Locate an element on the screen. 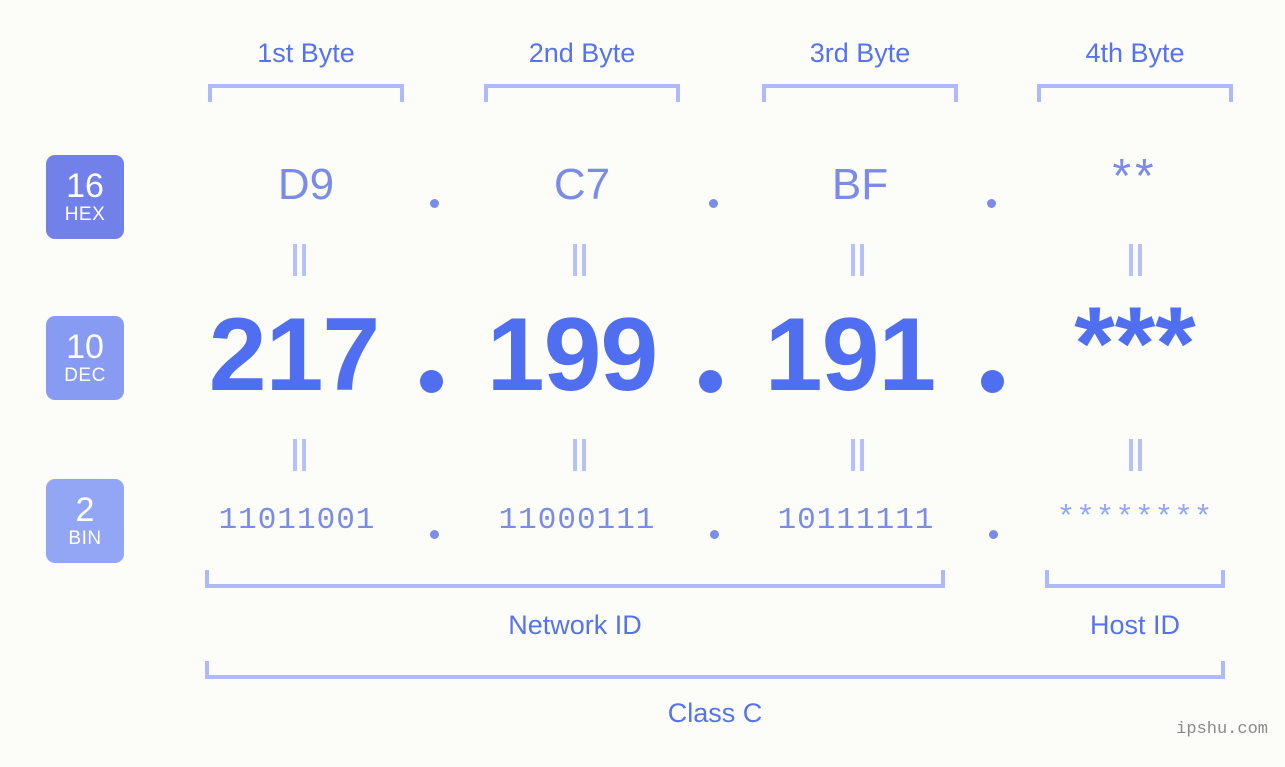 This screenshot has width=1285, height=767. dec-byte-3: 191 is located at coordinates (850, 355).